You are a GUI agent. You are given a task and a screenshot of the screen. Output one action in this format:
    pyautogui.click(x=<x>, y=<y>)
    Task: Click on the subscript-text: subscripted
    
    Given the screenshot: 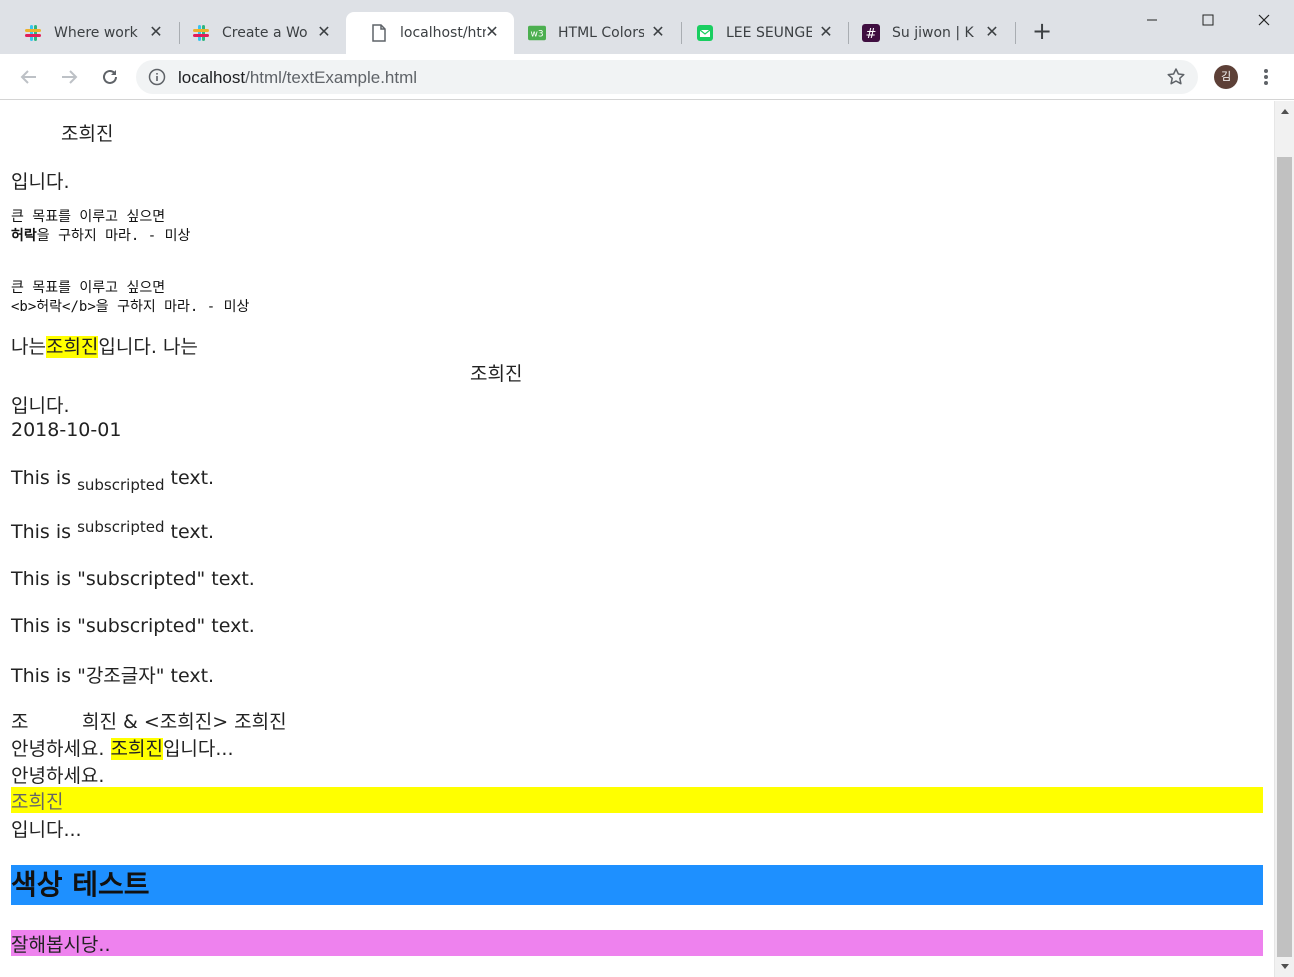 What is the action you would take?
    pyautogui.click(x=121, y=485)
    